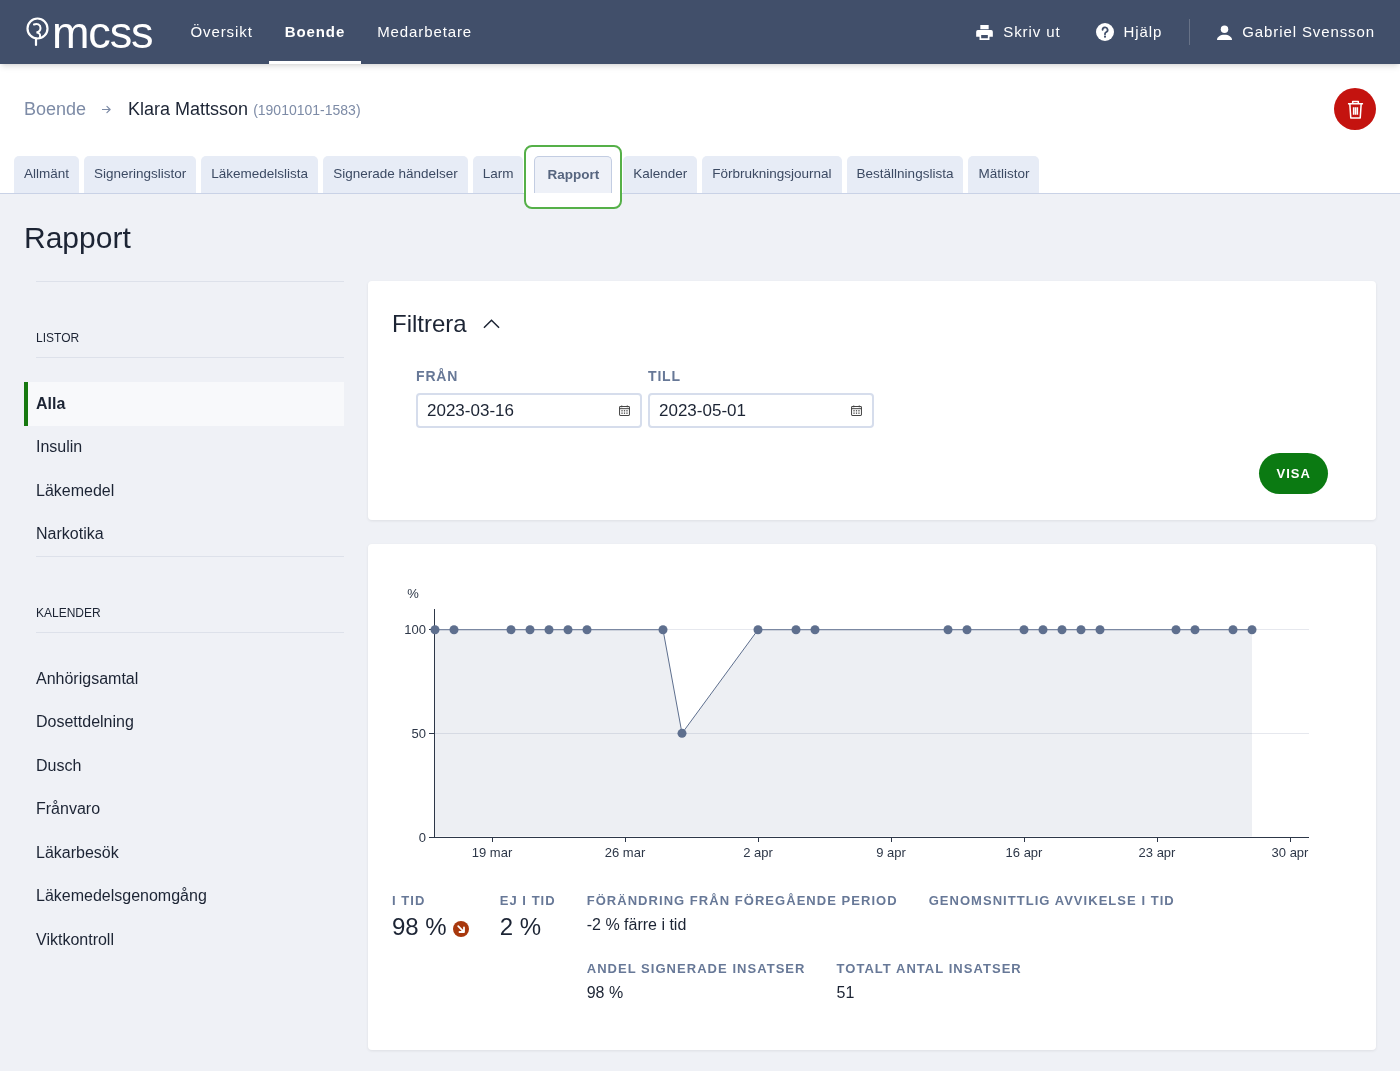 The width and height of the screenshot is (1400, 1071). I want to click on sidebar-item: Läkarbesök, so click(184, 853).